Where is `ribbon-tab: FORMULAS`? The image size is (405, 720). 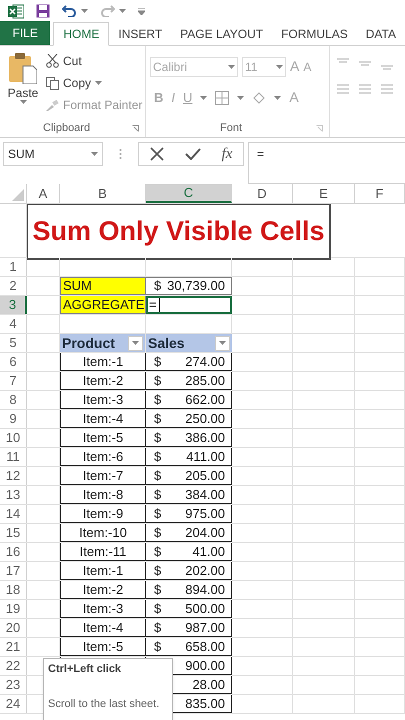 ribbon-tab: FORMULAS is located at coordinates (314, 34).